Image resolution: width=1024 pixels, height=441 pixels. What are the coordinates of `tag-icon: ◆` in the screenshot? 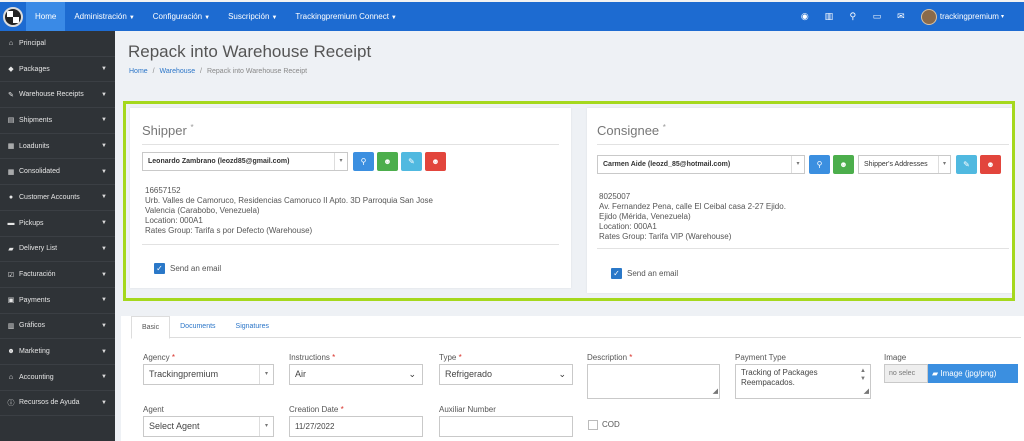 It's located at (11, 70).